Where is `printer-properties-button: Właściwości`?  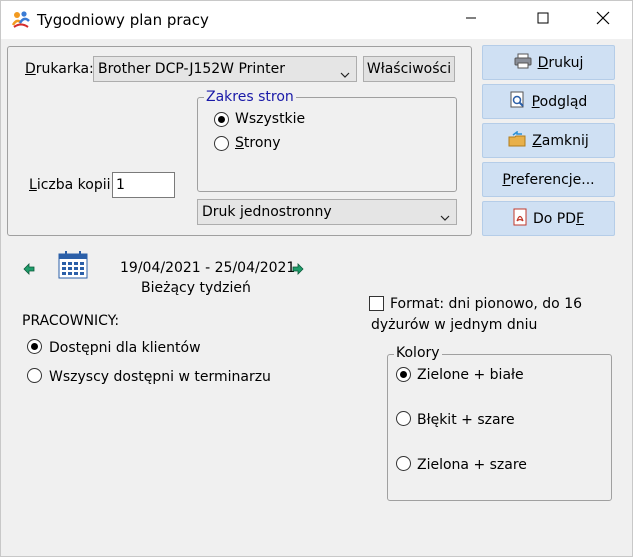 printer-properties-button: Właściwości is located at coordinates (409, 69).